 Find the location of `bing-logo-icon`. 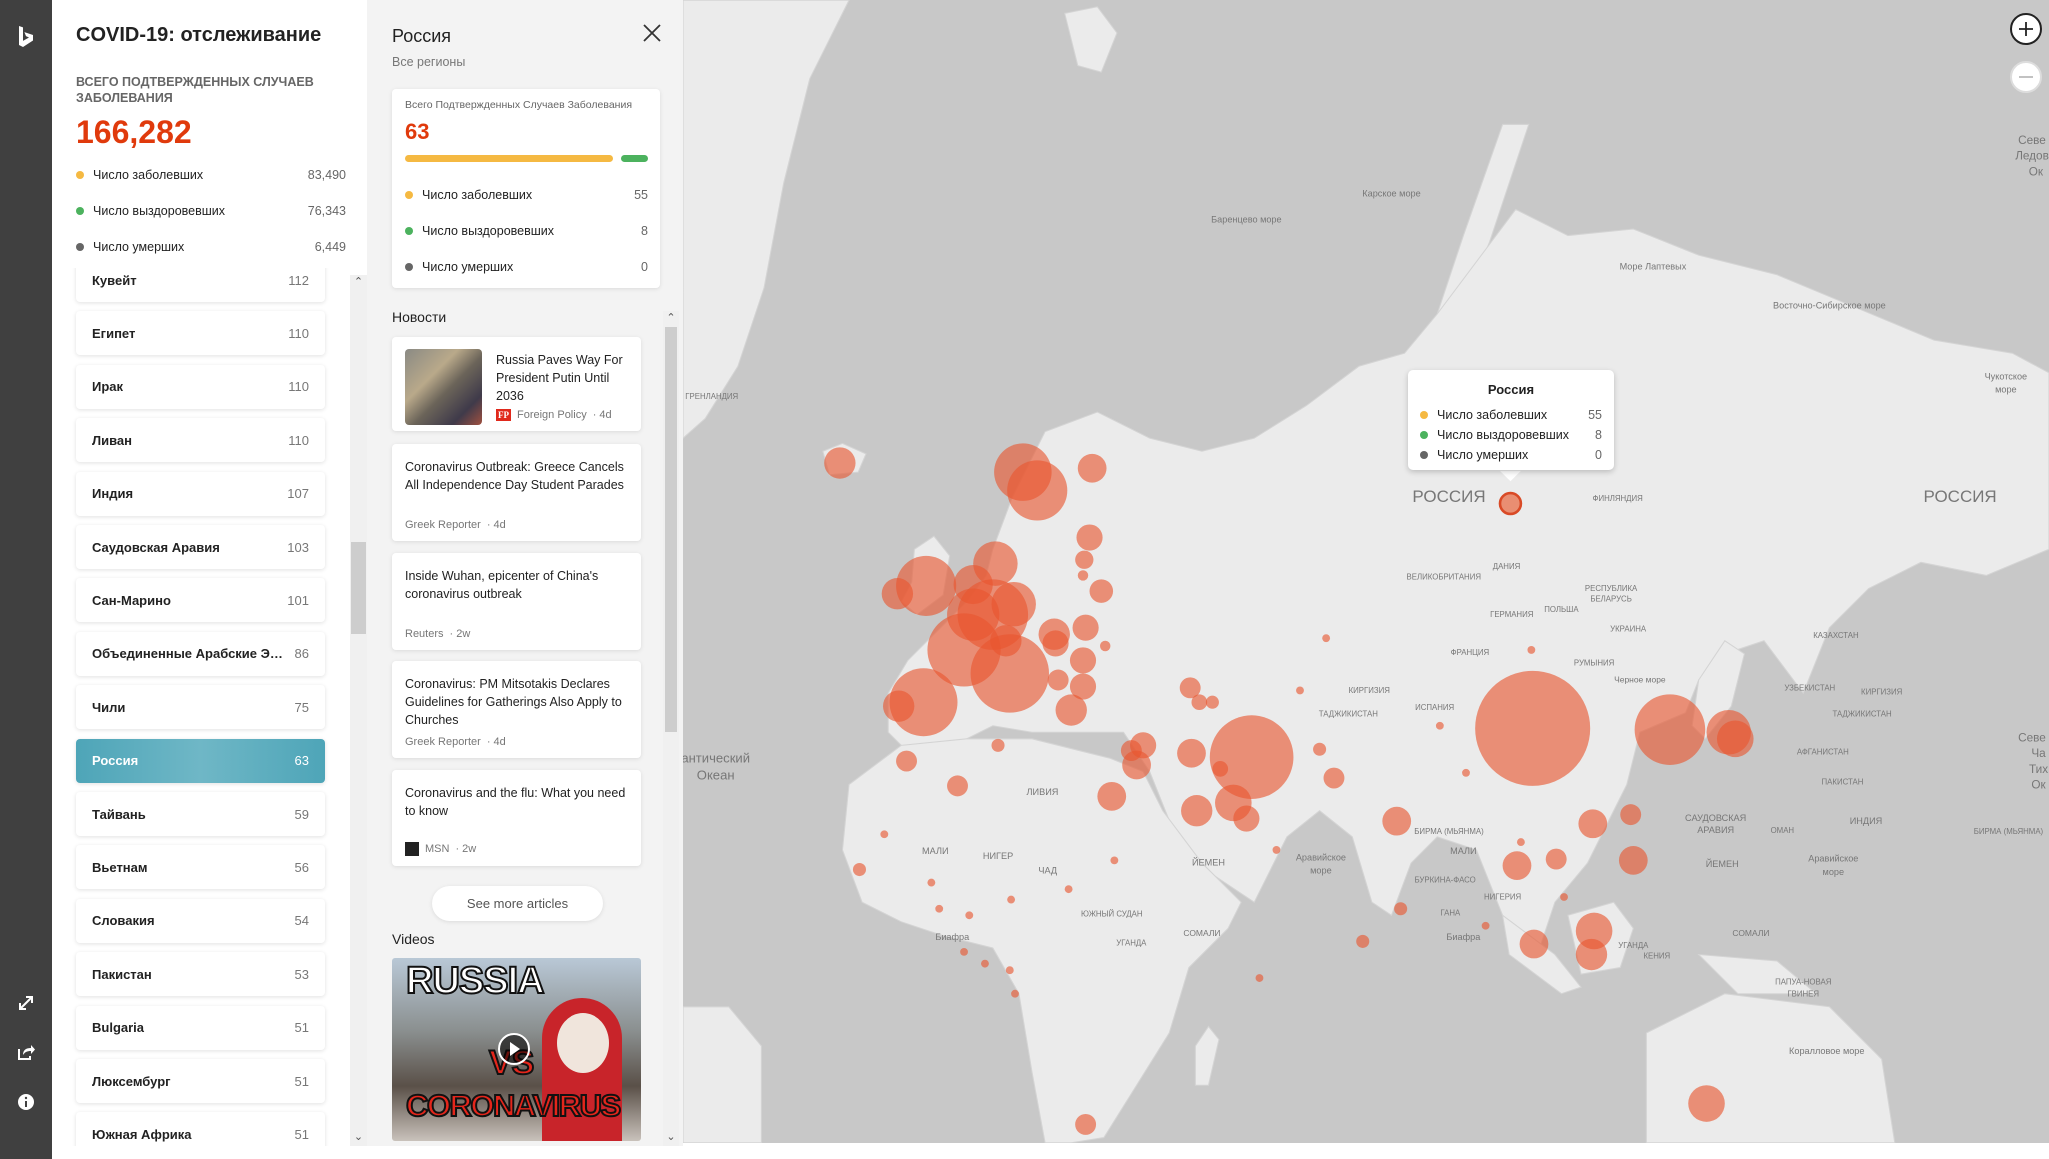

bing-logo-icon is located at coordinates (26, 37).